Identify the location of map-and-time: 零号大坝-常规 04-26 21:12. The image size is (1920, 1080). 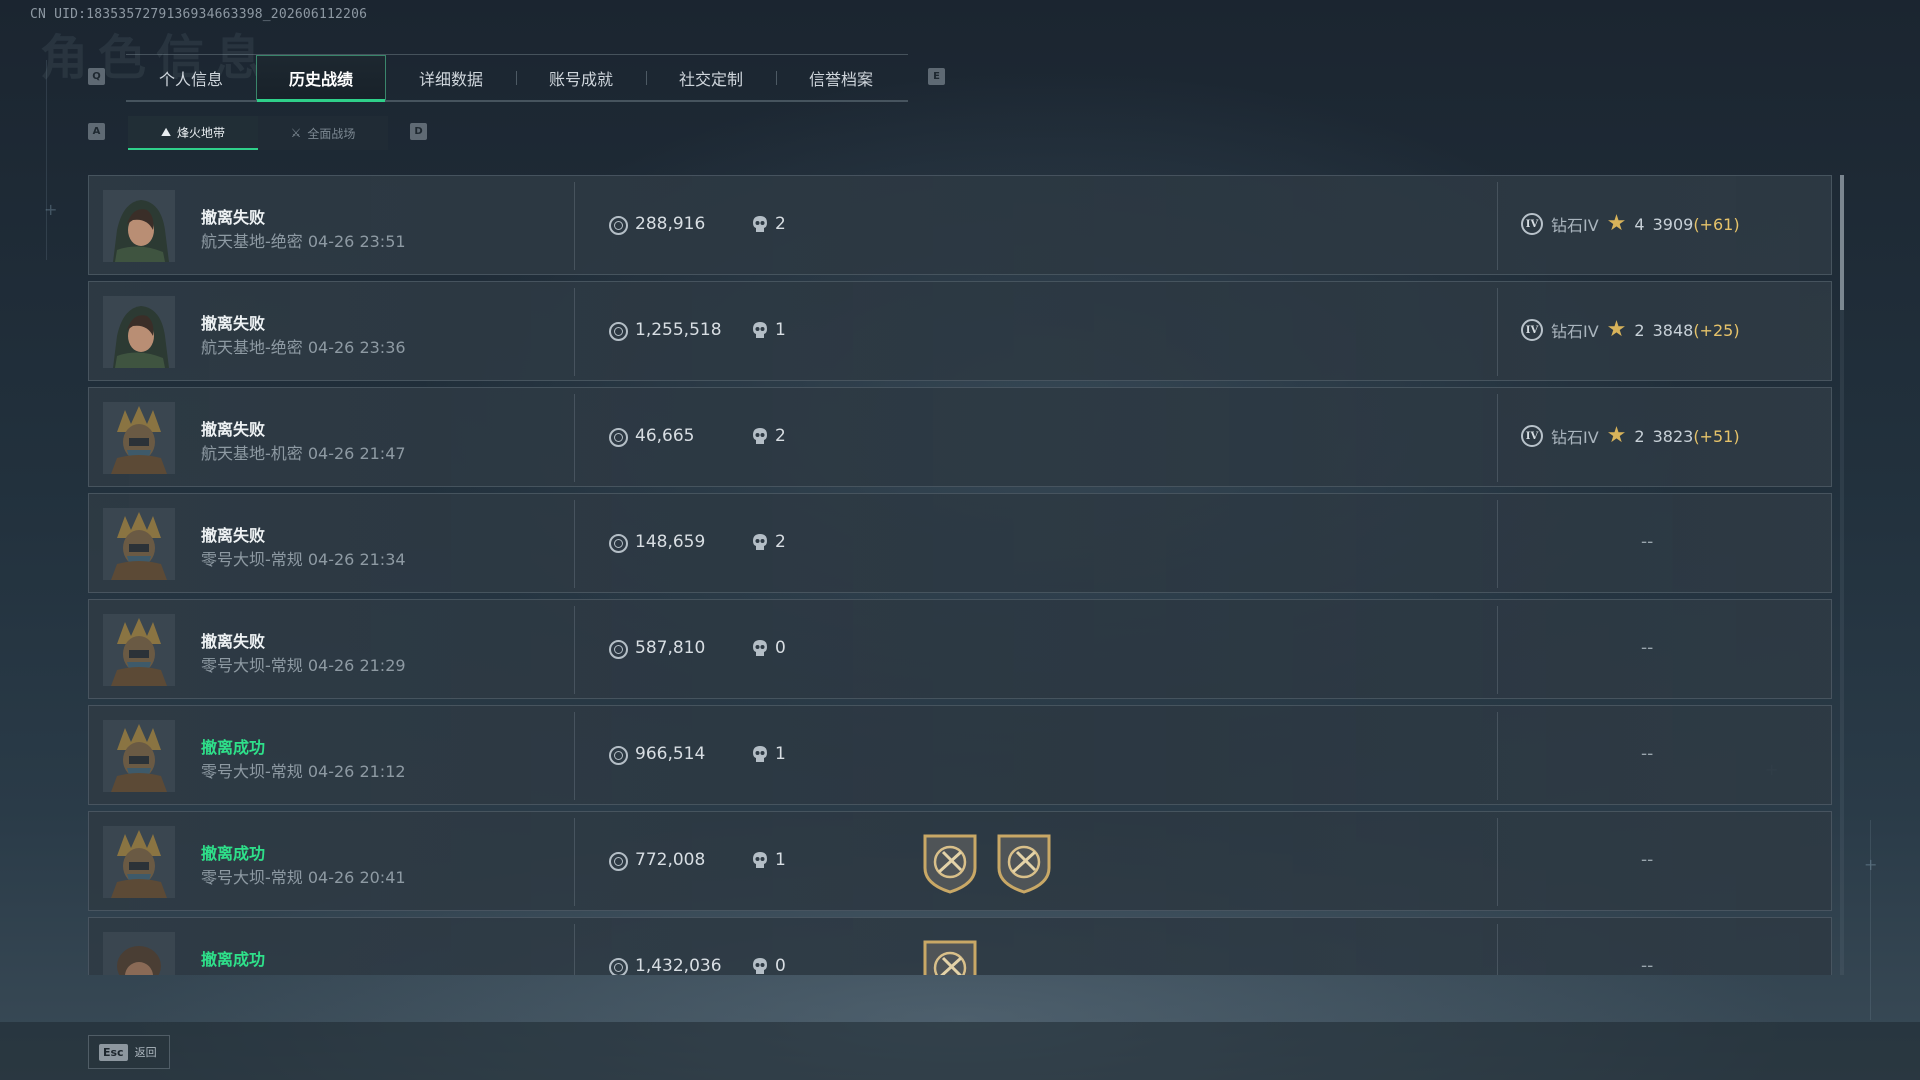
(303, 771).